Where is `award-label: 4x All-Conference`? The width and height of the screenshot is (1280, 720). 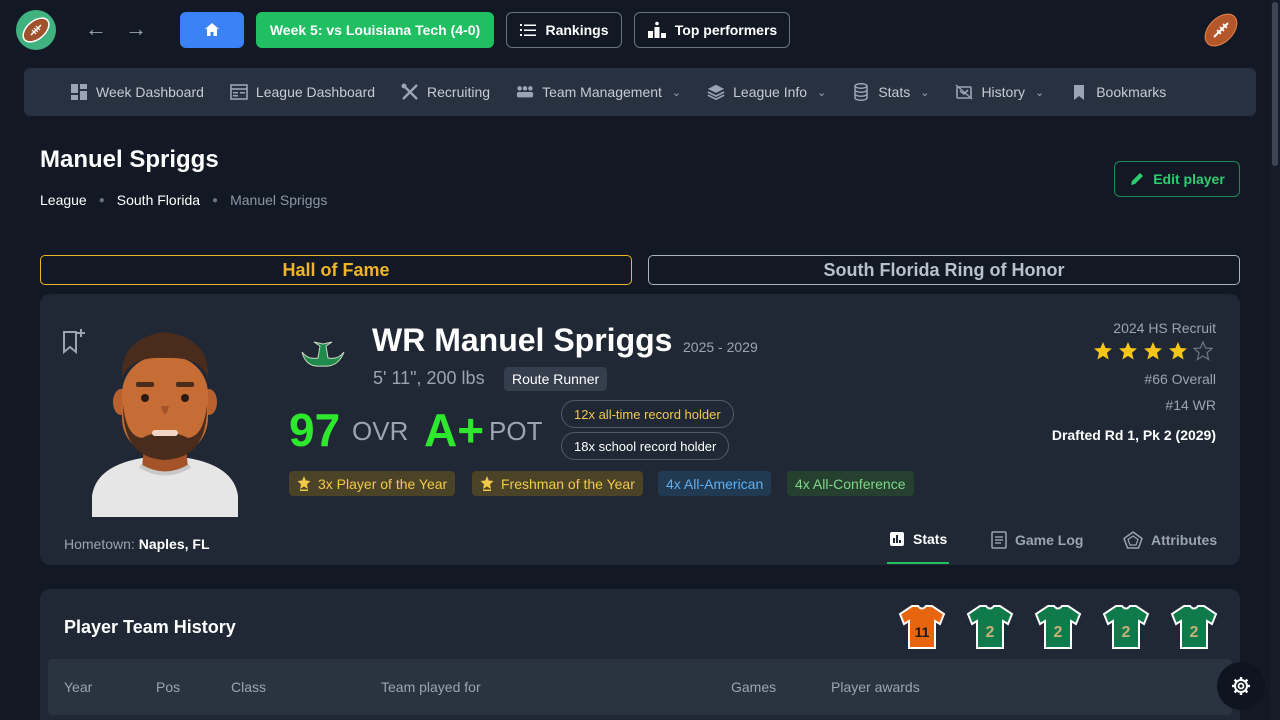 award-label: 4x All-Conference is located at coordinates (850, 483).